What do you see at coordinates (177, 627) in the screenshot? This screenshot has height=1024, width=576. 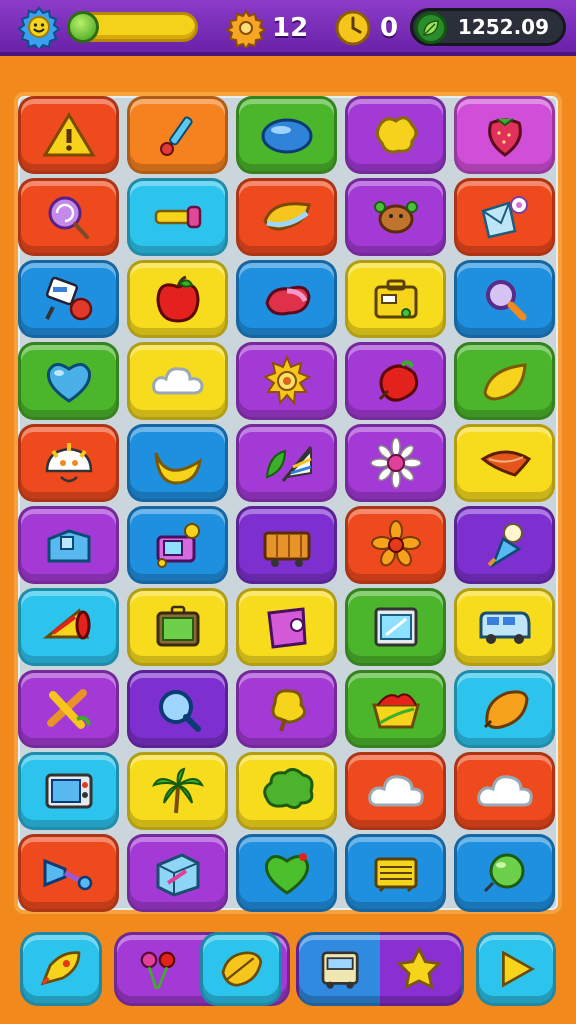 I see `tile-tablet` at bounding box center [177, 627].